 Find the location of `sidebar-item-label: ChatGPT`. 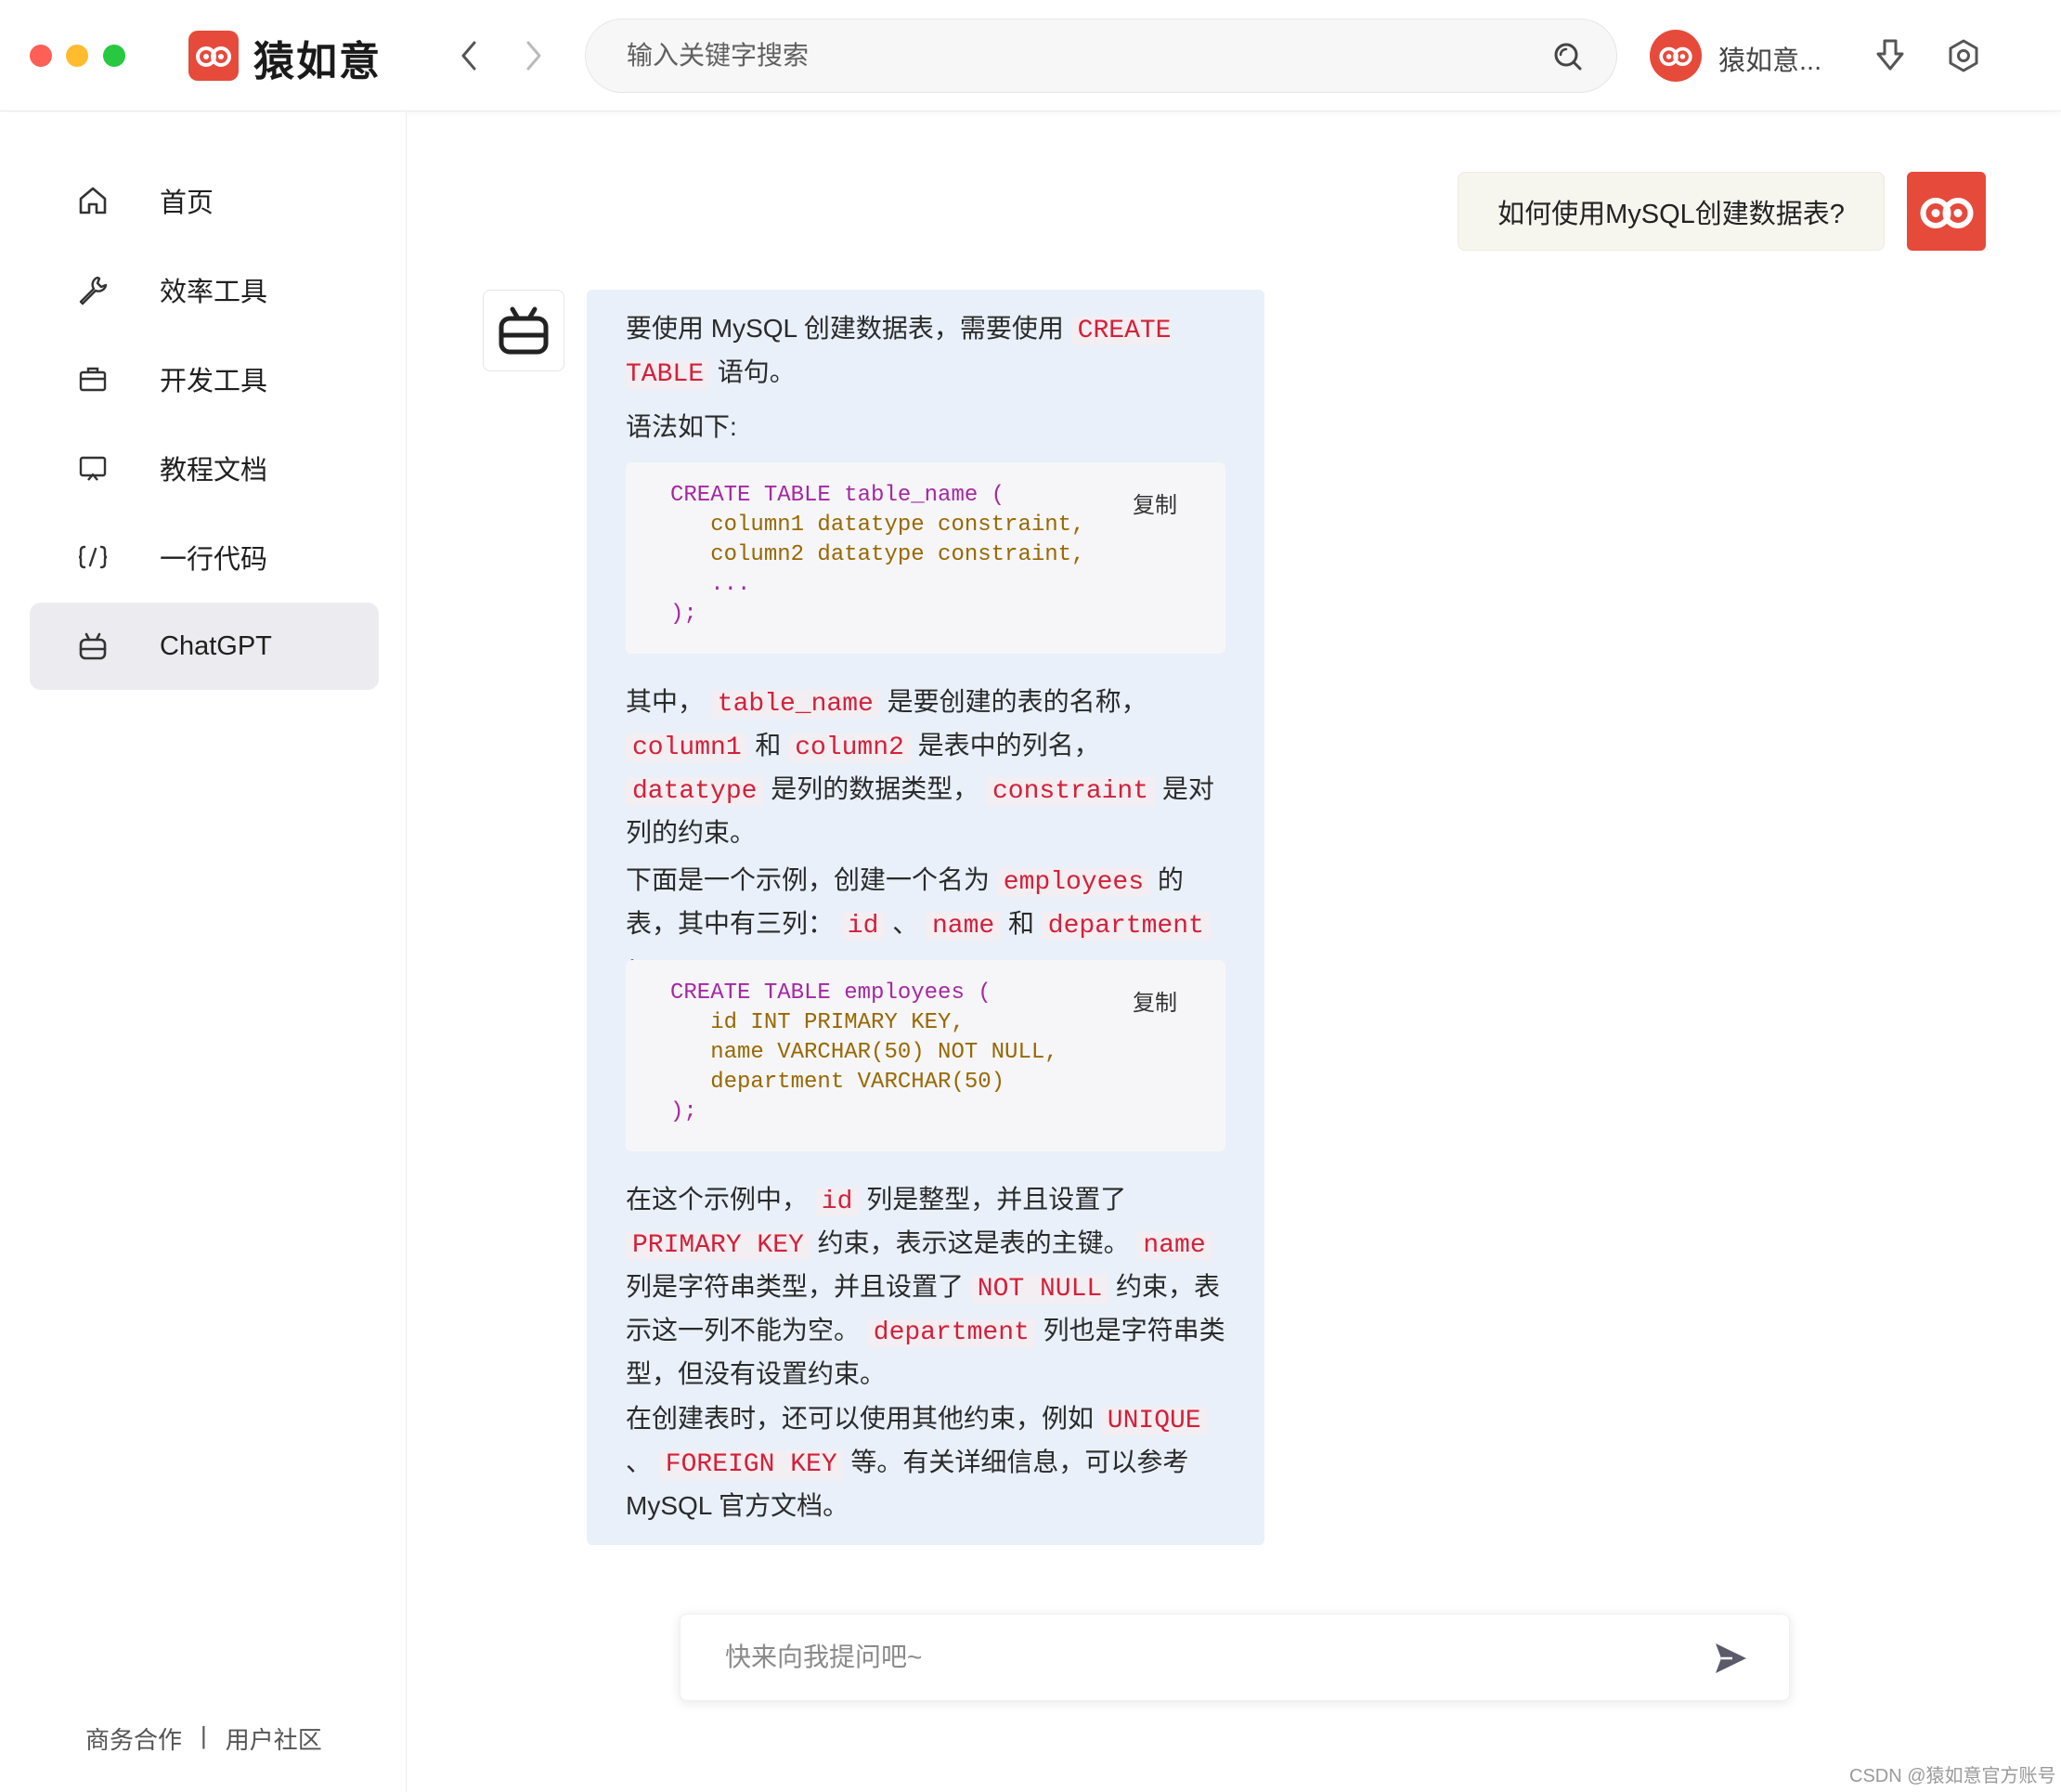

sidebar-item-label: ChatGPT is located at coordinates (216, 645).